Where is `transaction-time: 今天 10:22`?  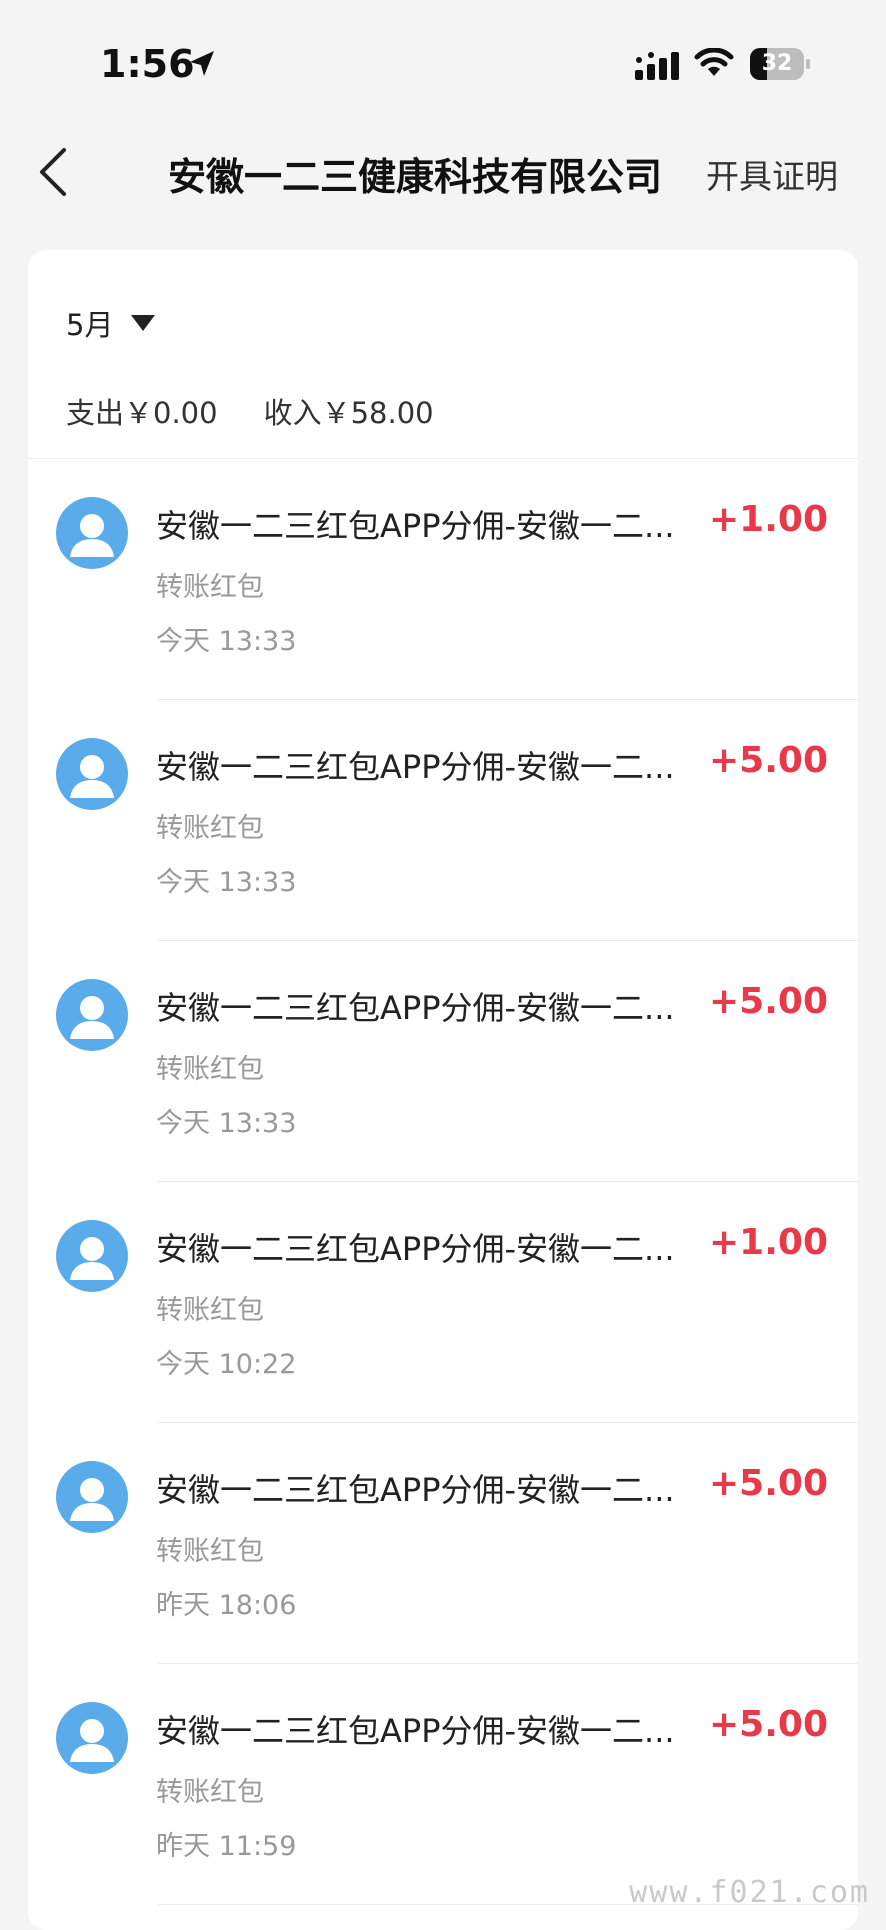
transaction-time: 今天 10:22 is located at coordinates (226, 1364).